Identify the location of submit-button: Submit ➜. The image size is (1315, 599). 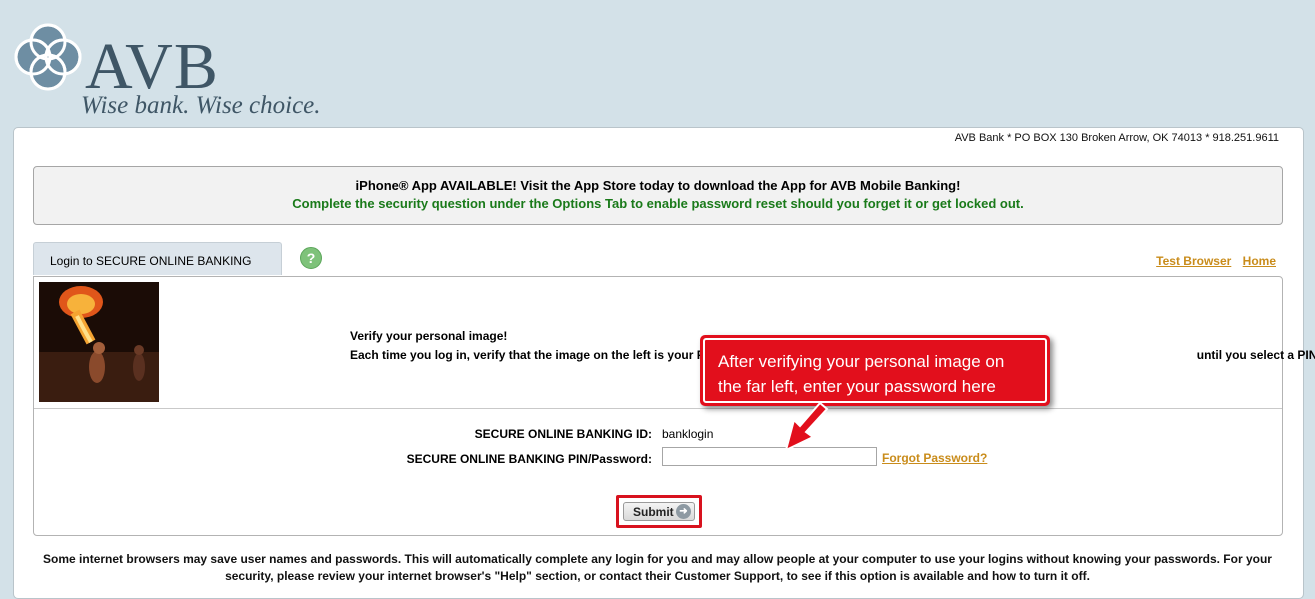
(659, 511).